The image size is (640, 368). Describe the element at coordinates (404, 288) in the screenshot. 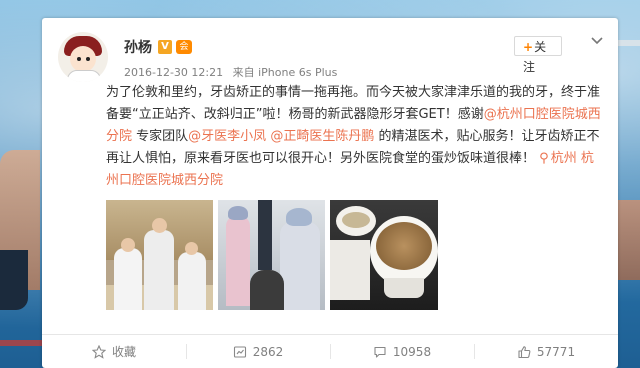

I see `photo-bowl-base` at that location.